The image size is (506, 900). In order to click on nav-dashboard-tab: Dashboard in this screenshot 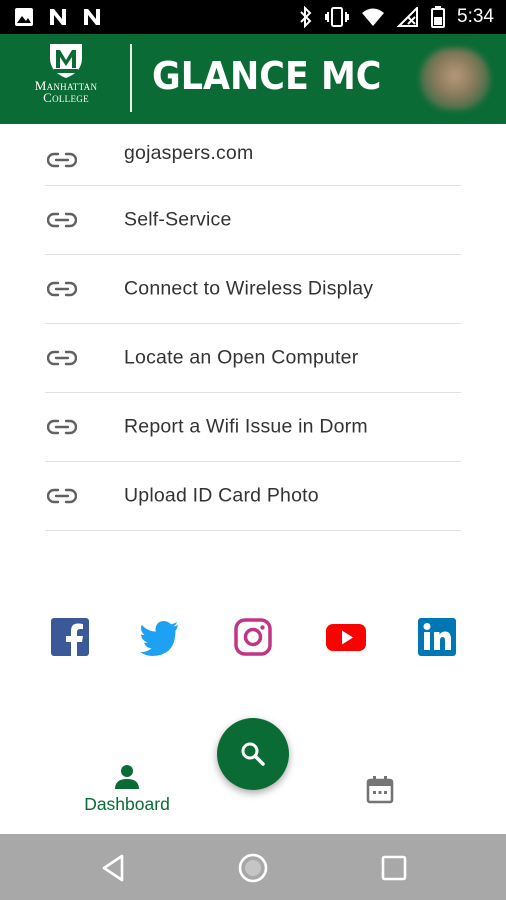, I will do `click(127, 794)`.